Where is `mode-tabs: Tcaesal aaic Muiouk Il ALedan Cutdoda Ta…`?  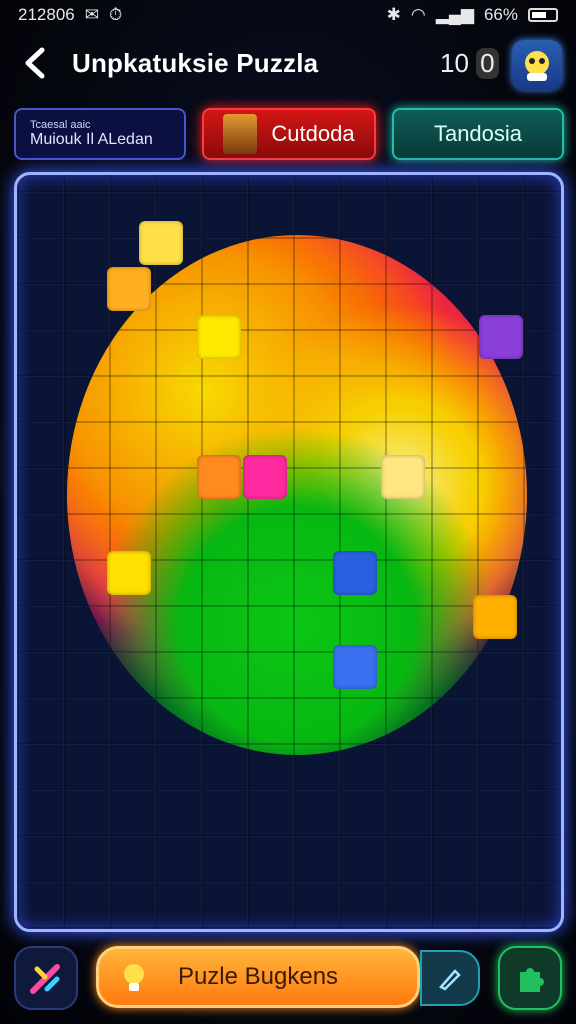
mode-tabs: Tcaesal aaic Muiouk Il ALedan Cutdoda Ta… is located at coordinates (289, 135).